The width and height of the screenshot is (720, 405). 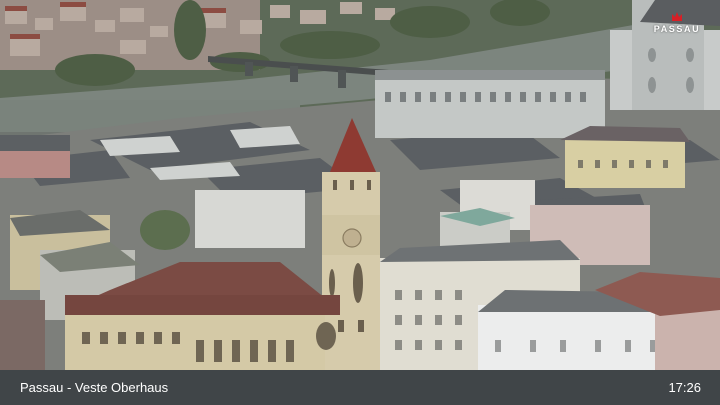 I want to click on left-bottom-block, so click(x=22, y=335).